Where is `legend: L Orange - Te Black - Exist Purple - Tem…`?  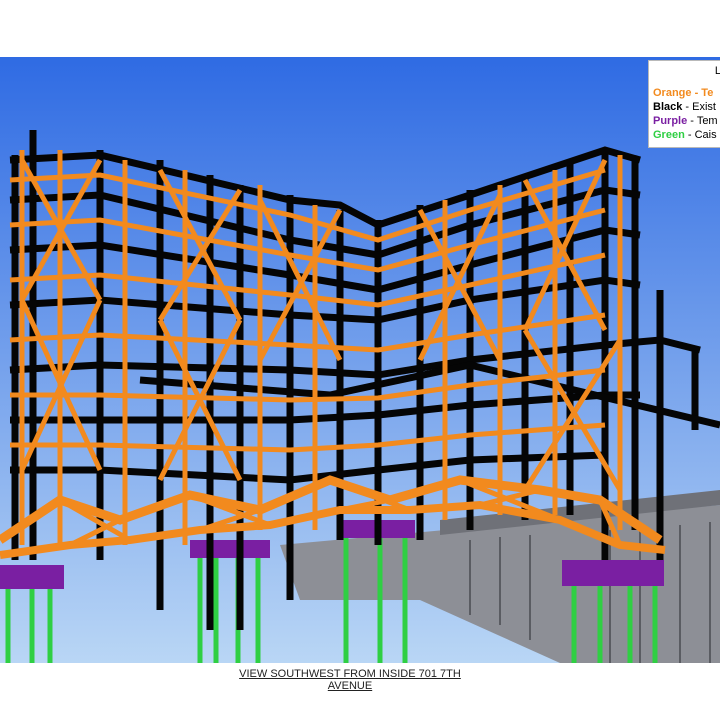
legend: L Orange - Te Black - Exist Purple - Tem… is located at coordinates (684, 104).